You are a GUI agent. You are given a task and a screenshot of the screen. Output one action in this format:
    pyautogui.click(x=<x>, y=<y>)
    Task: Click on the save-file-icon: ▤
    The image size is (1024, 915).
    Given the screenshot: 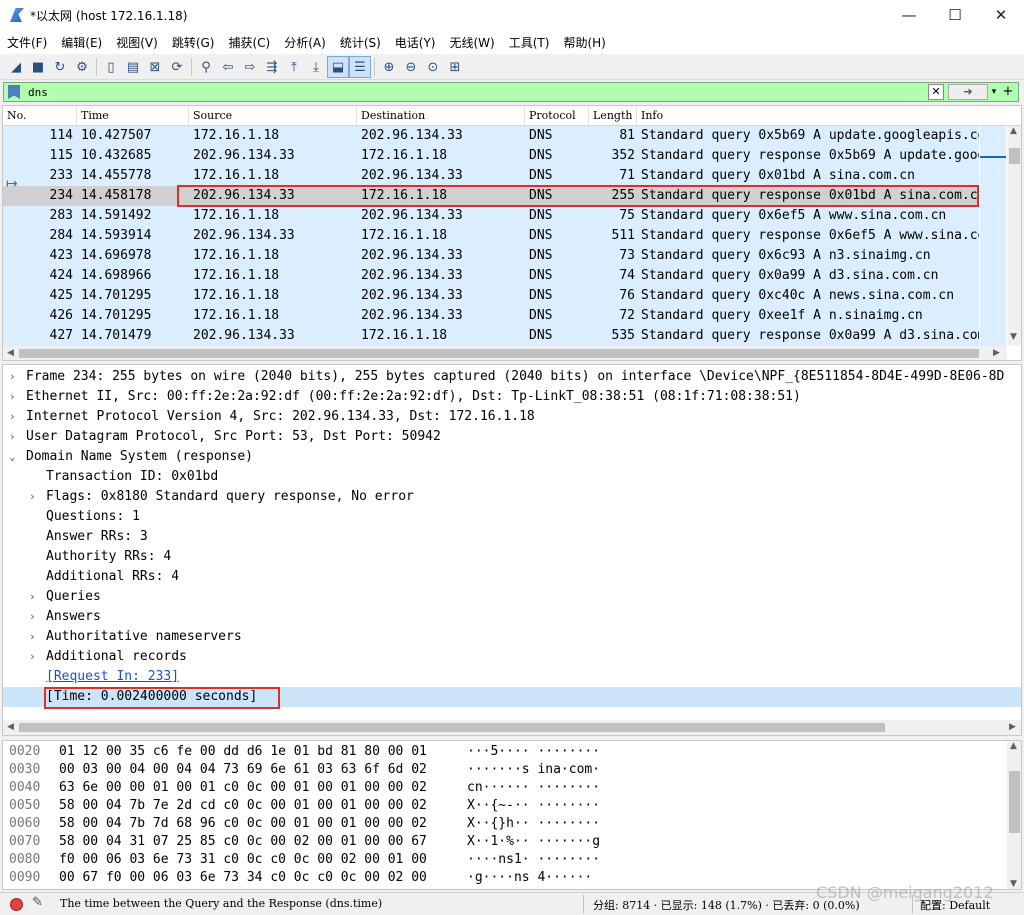 What is the action you would take?
    pyautogui.click(x=133, y=67)
    